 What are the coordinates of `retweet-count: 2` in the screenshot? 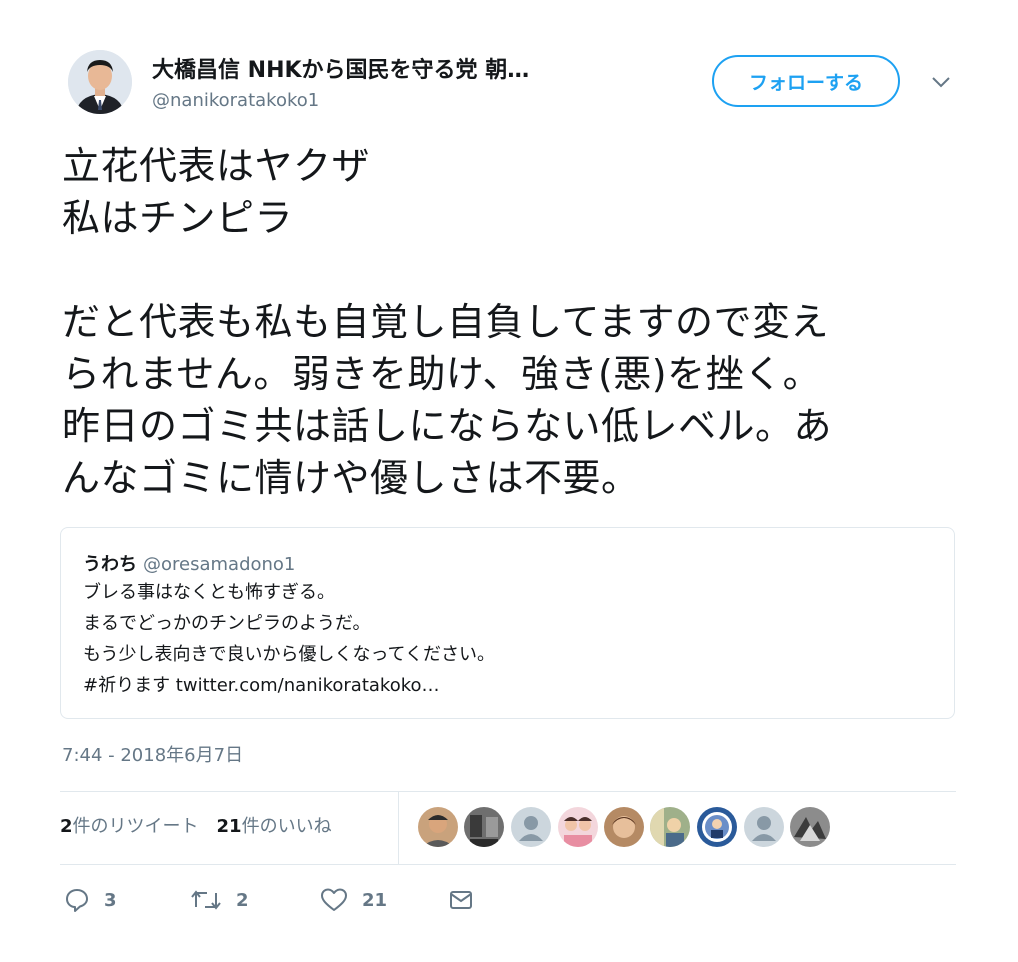 It's located at (242, 900).